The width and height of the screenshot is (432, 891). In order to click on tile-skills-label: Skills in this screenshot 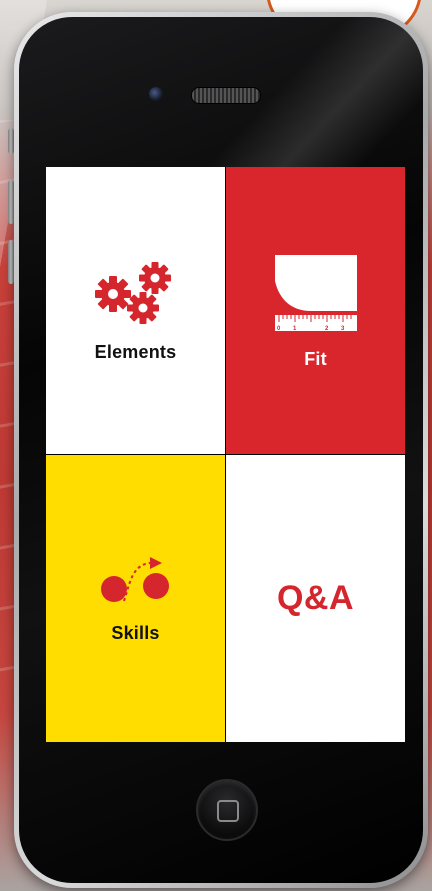, I will do `click(135, 633)`.